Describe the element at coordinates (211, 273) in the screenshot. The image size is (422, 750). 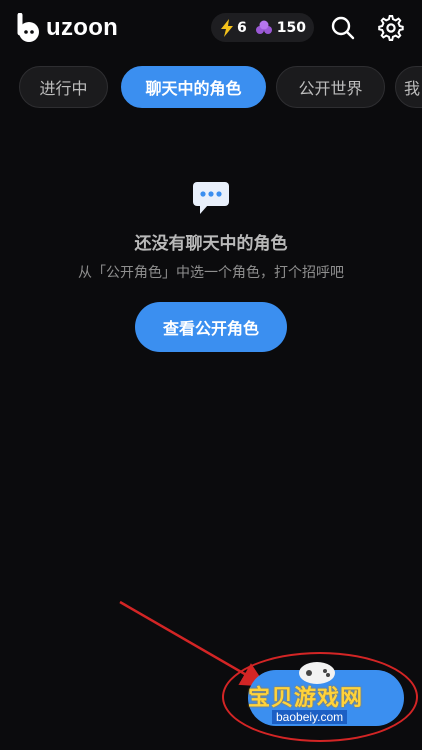
I see `empty-state-subtitle: 从「公开角色」中选一个角色，打个招呼吧` at that location.